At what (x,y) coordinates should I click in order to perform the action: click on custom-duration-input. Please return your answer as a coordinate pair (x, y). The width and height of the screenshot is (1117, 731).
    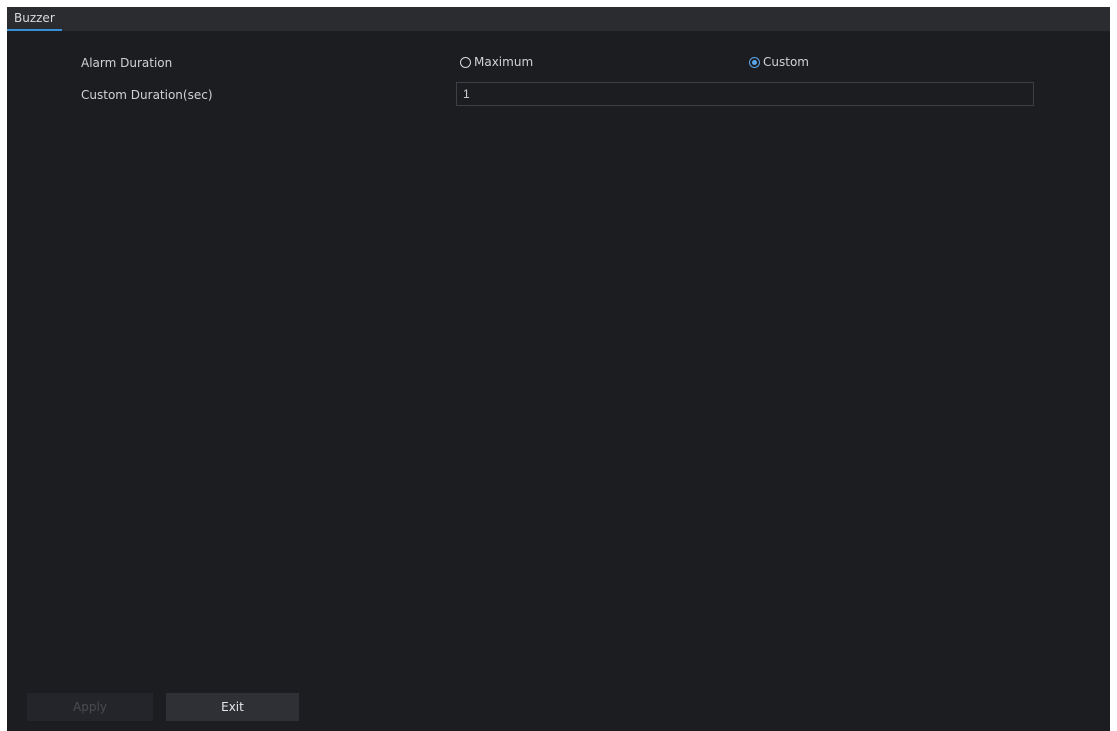
    Looking at the image, I should click on (745, 94).